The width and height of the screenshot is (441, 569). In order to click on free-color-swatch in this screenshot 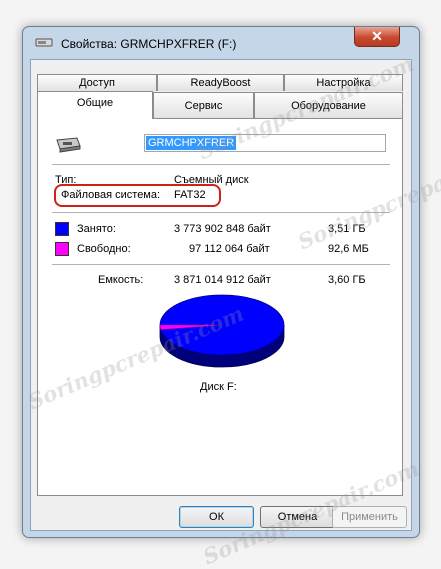, I will do `click(62, 249)`.